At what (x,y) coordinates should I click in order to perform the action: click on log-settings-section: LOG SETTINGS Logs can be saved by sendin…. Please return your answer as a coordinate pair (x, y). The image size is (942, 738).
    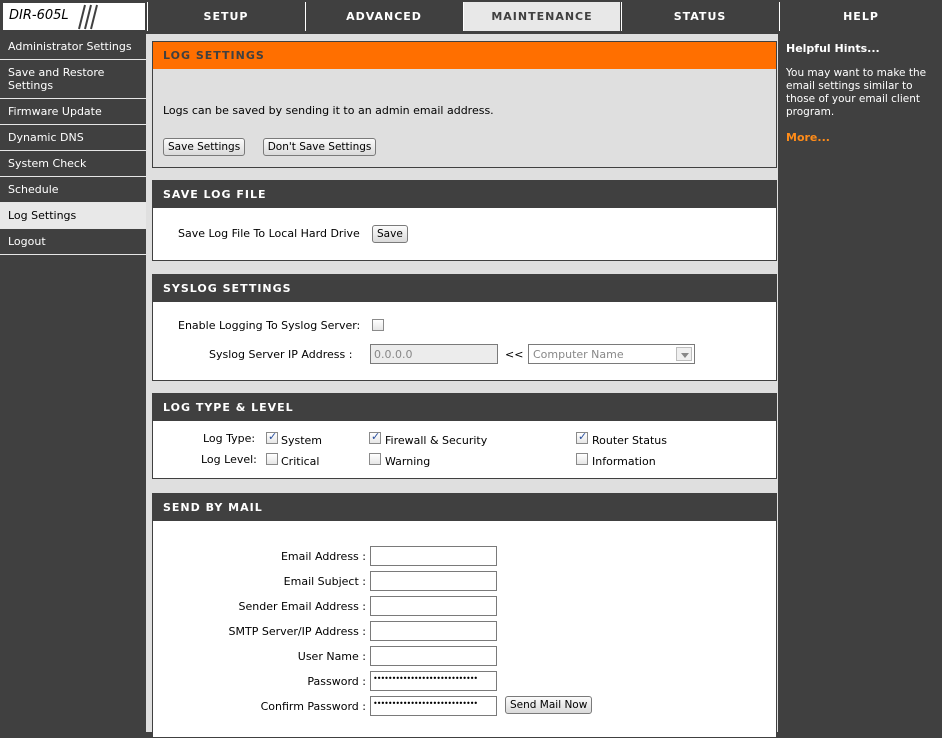
    Looking at the image, I should click on (464, 104).